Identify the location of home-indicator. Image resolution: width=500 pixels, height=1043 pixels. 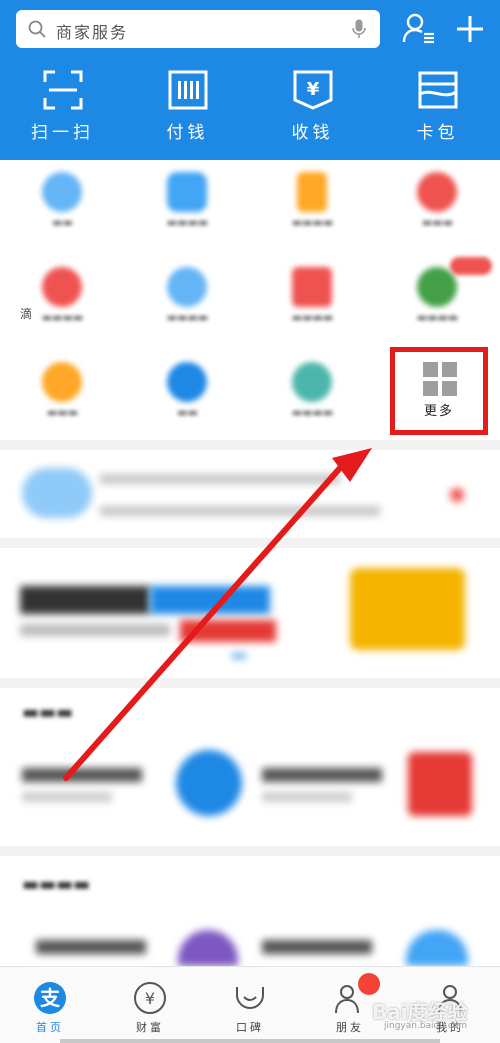
(250, 1041).